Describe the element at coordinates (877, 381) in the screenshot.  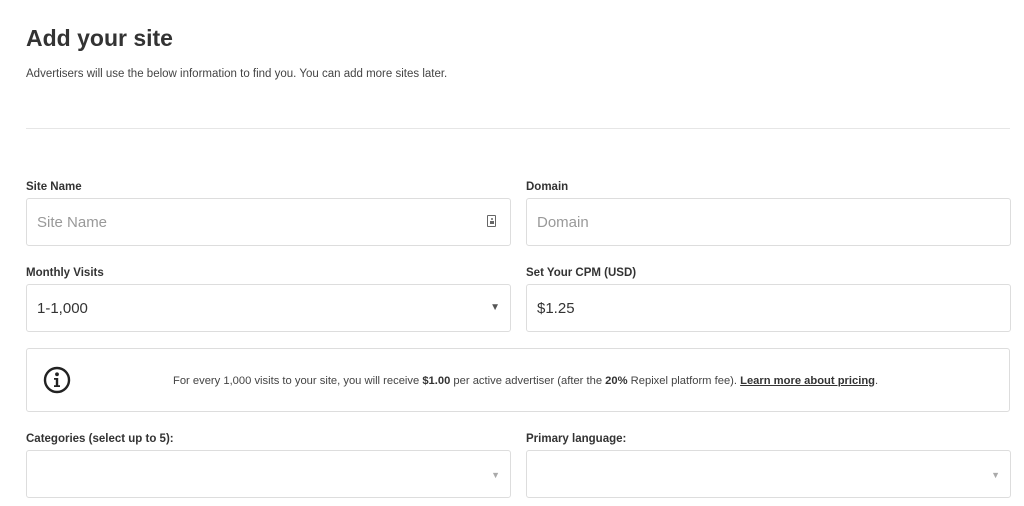
I see `notice-period: .` at that location.